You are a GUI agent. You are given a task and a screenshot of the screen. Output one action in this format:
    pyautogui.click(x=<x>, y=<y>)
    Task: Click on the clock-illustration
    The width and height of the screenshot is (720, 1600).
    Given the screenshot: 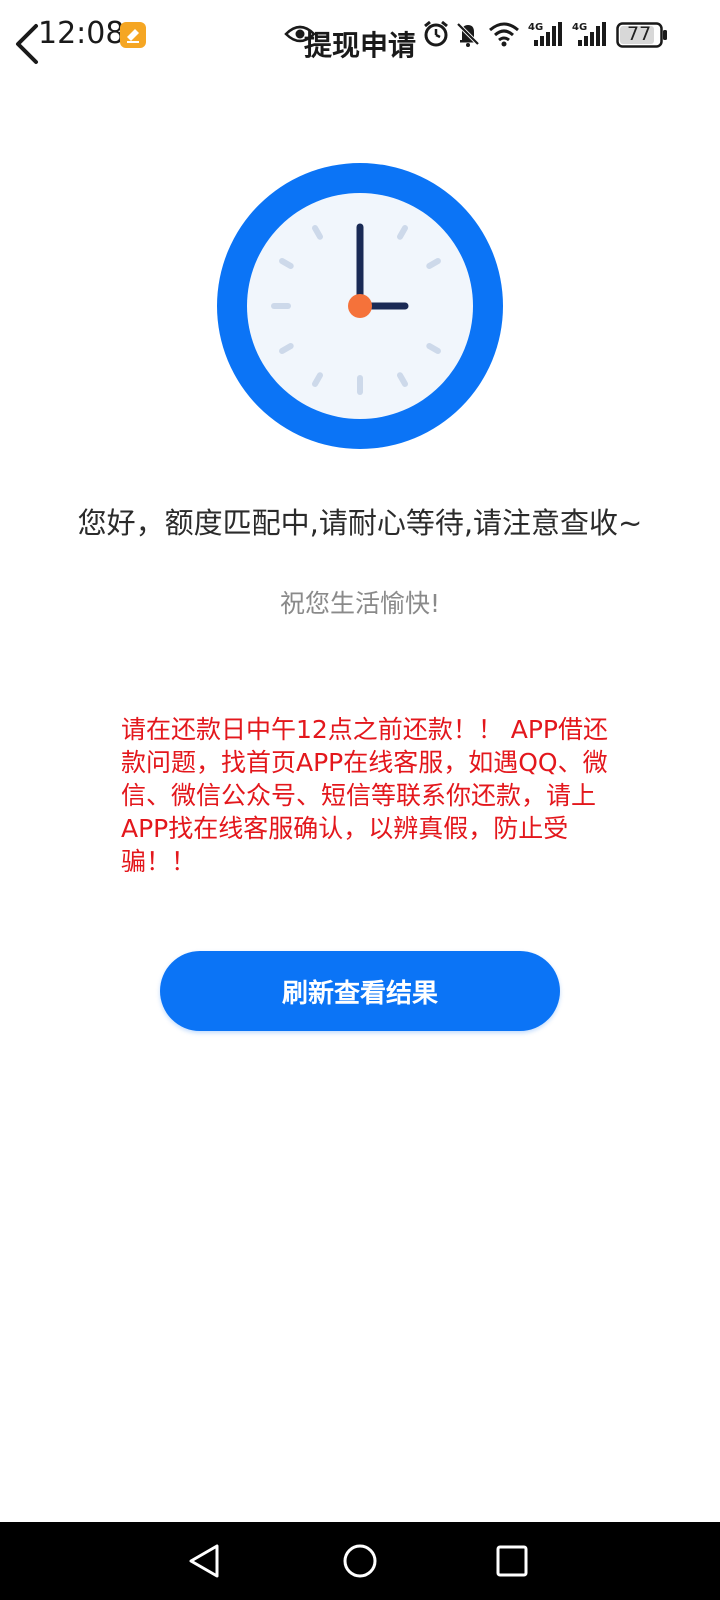 What is the action you would take?
    pyautogui.click(x=360, y=306)
    